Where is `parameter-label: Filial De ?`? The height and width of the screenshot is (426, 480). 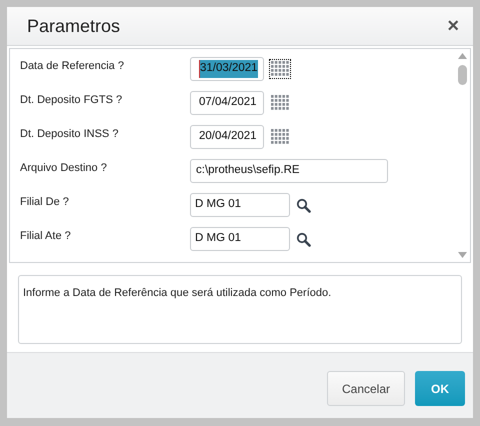
parameter-label: Filial De ? is located at coordinates (45, 202).